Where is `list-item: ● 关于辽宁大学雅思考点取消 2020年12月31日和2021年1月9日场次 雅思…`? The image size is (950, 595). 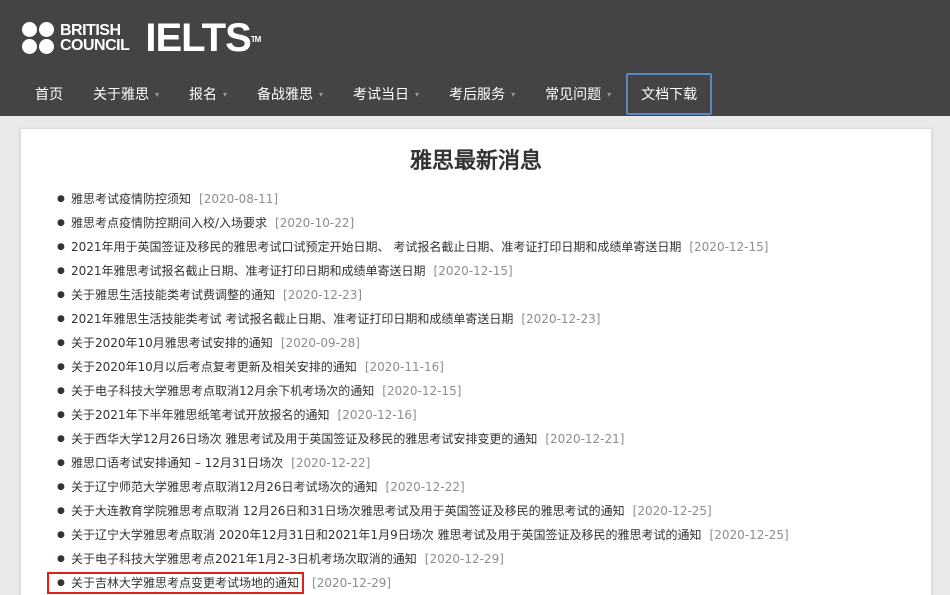 list-item: ● 关于辽宁大学雅思考点取消 2020年12月31日和2021年1月9日场次 雅思… is located at coordinates (423, 535).